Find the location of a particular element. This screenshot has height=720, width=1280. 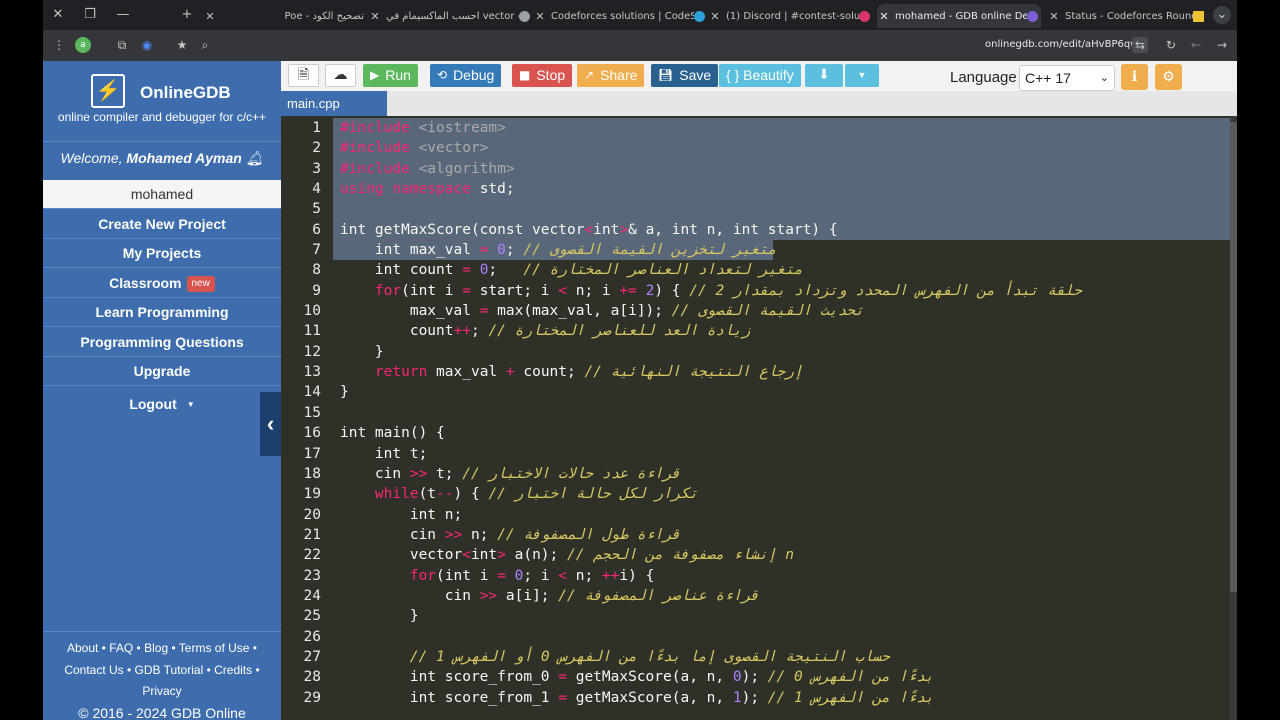

line-number: 7 is located at coordinates (316, 250).